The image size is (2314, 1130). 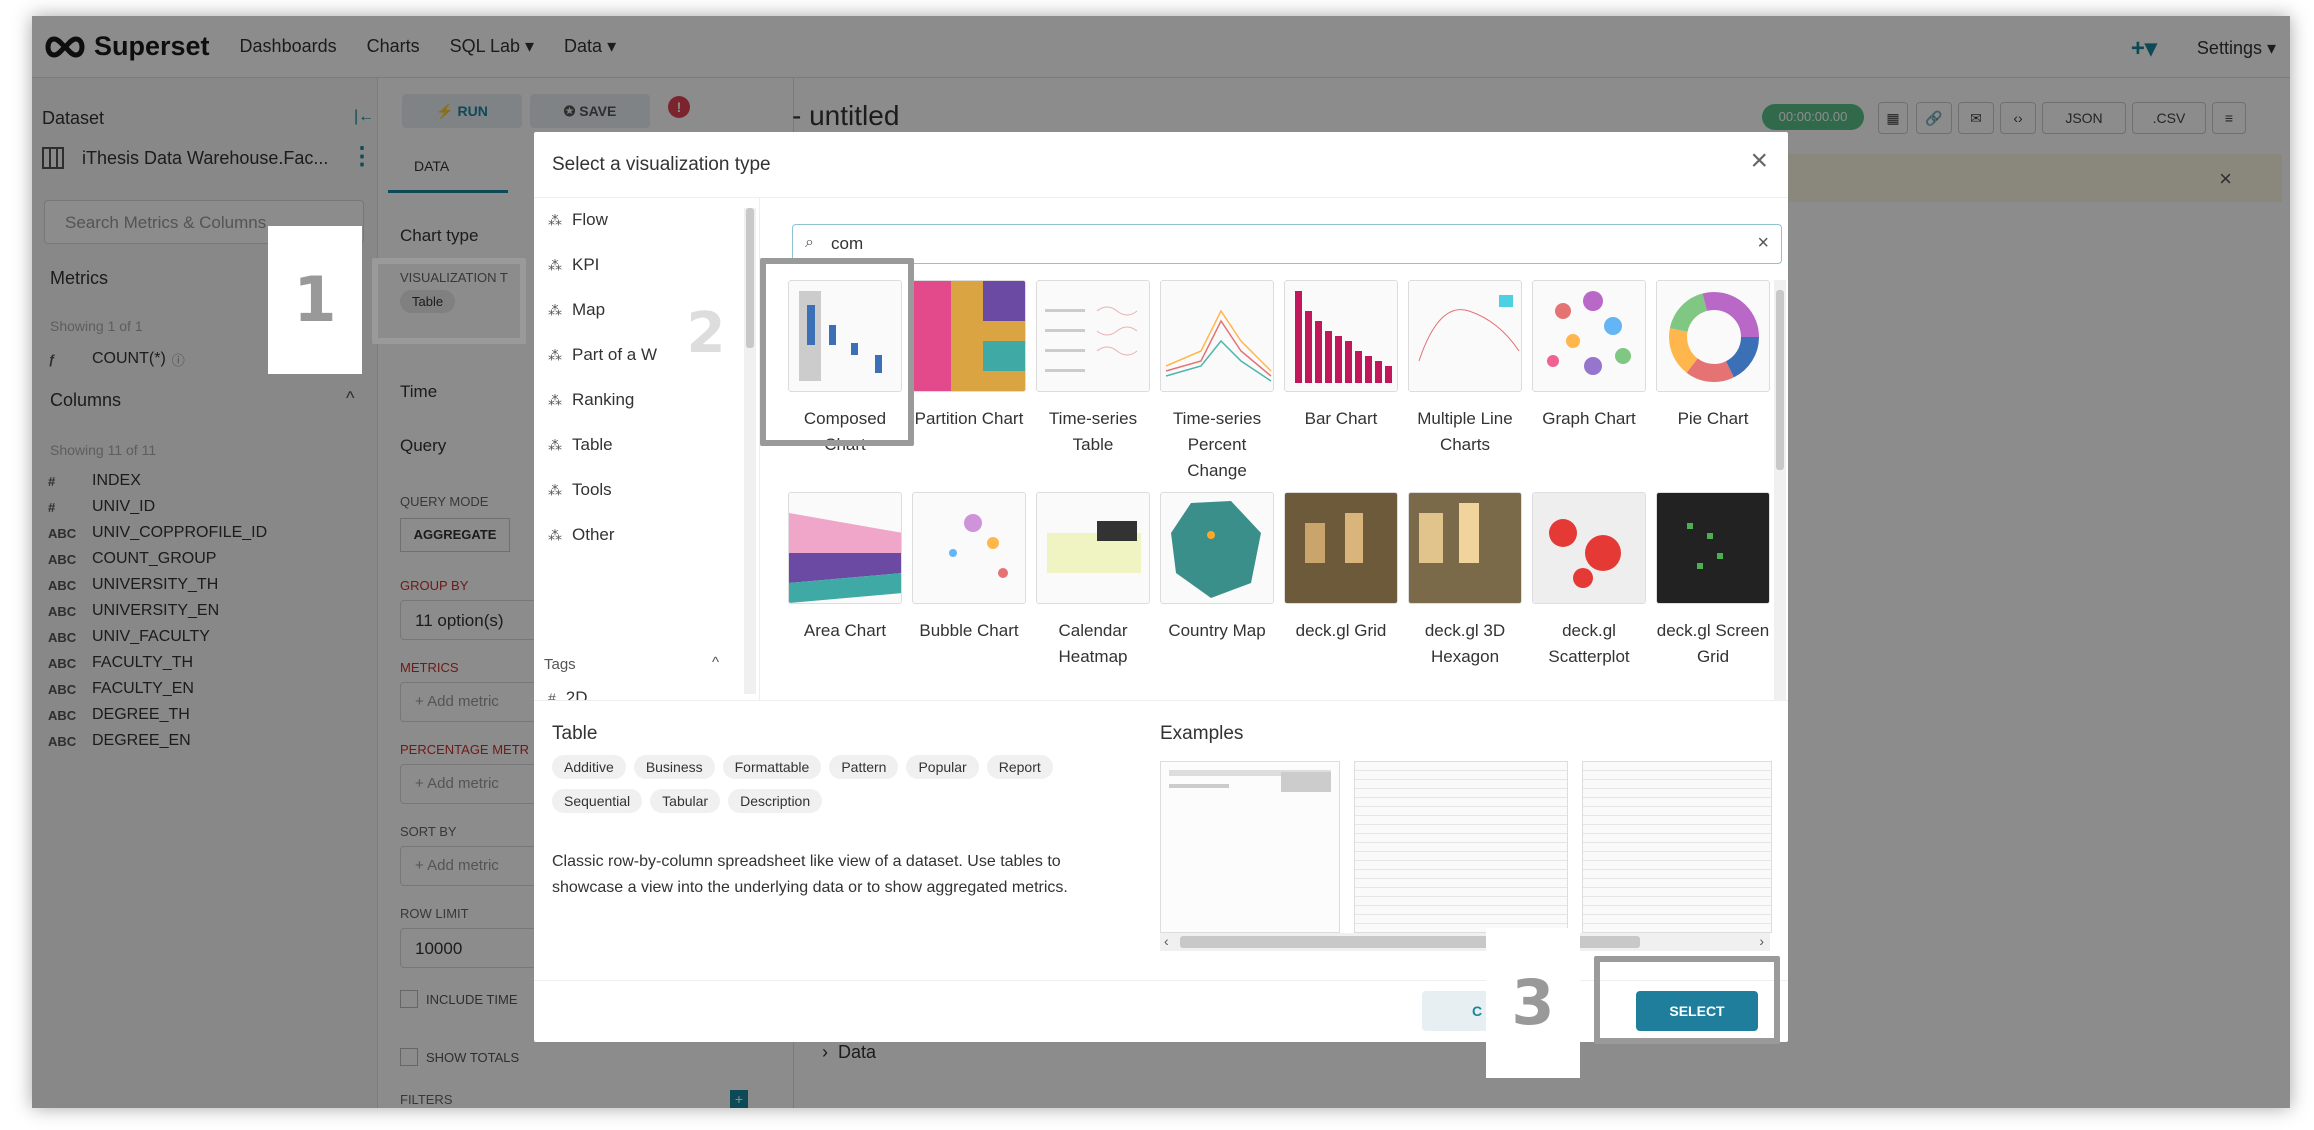 I want to click on scroll-right-icon: ›, so click(x=1761, y=941).